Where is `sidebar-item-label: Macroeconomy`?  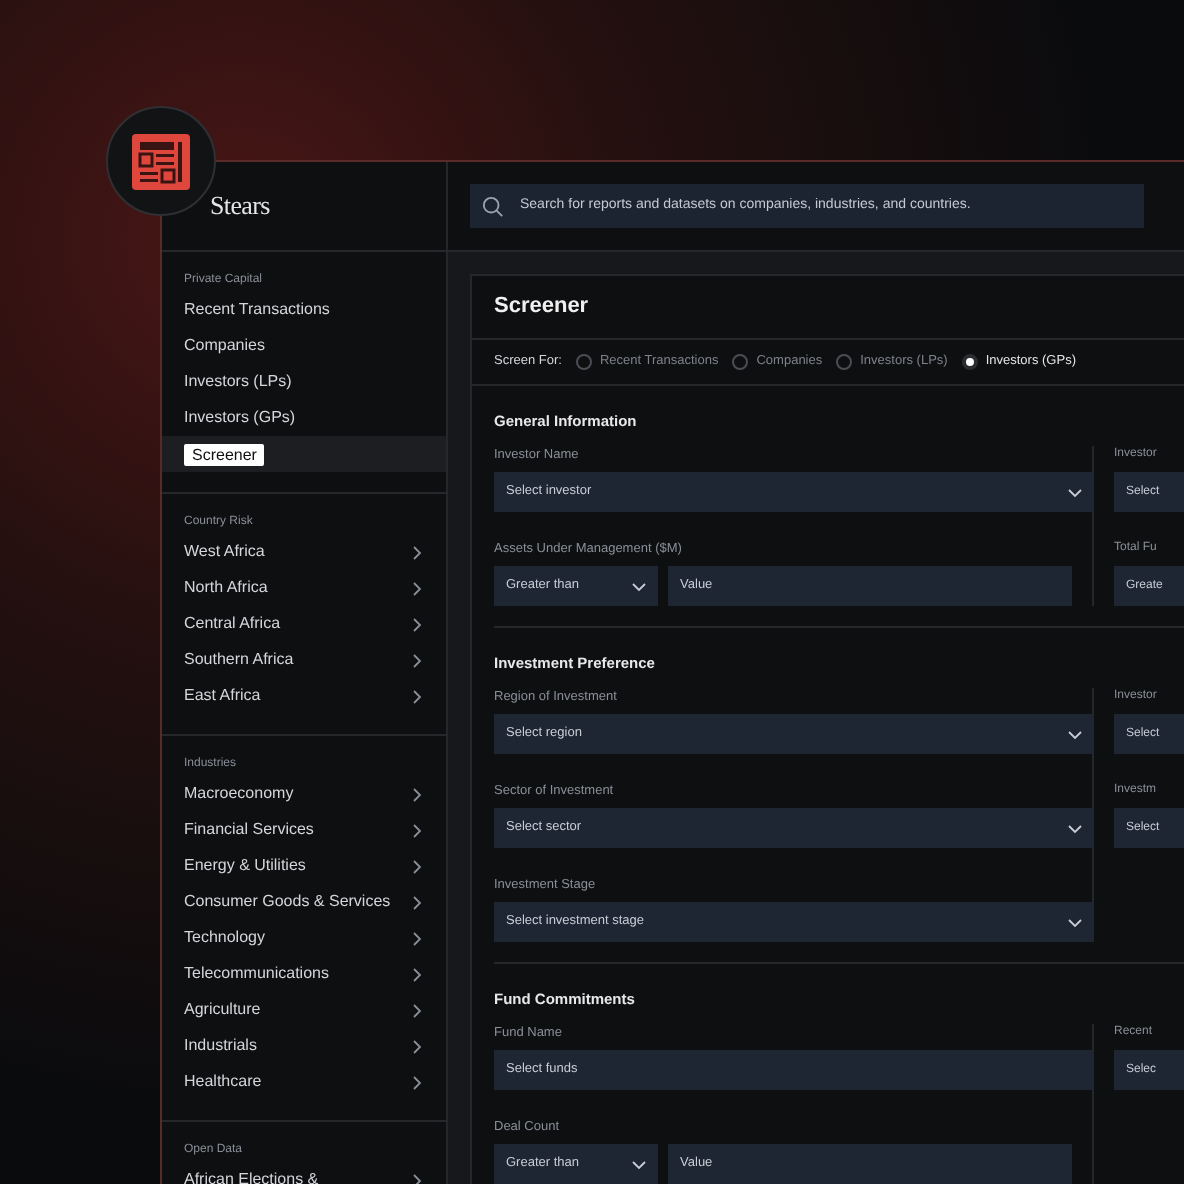
sidebar-item-label: Macroeconomy is located at coordinates (239, 794).